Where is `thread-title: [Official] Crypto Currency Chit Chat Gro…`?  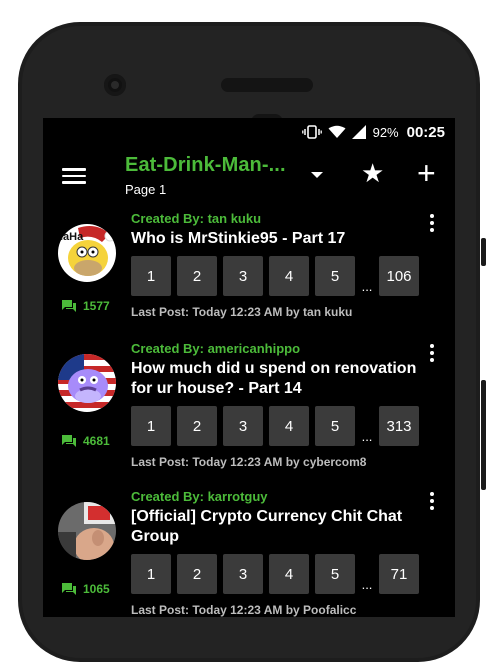 thread-title: [Official] Crypto Currency Chit Chat Gro… is located at coordinates (276, 527).